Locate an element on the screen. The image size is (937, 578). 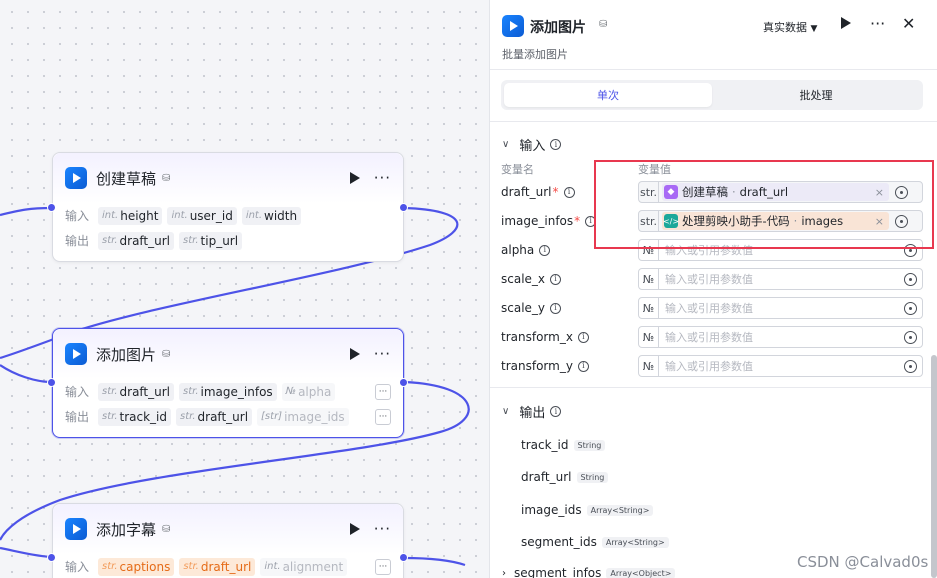
data-mode-select: 真实数据 ▼ is located at coordinates (790, 27).